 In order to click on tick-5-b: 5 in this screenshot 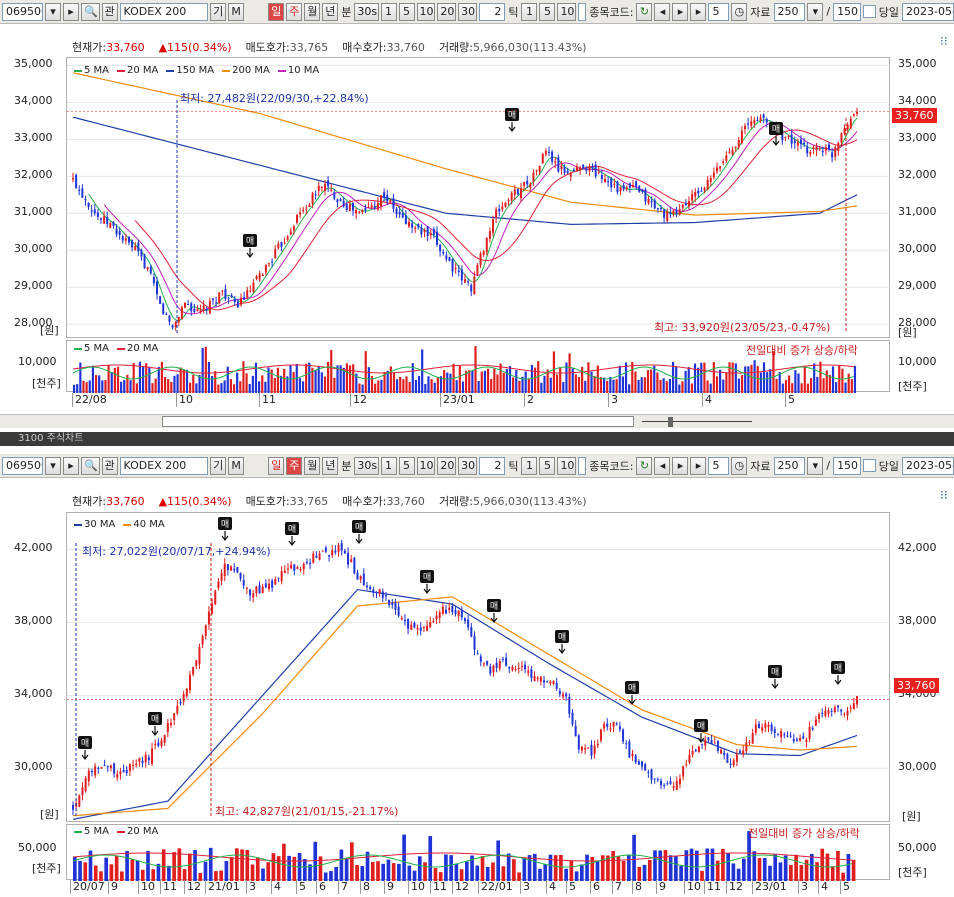, I will do `click(547, 465)`.